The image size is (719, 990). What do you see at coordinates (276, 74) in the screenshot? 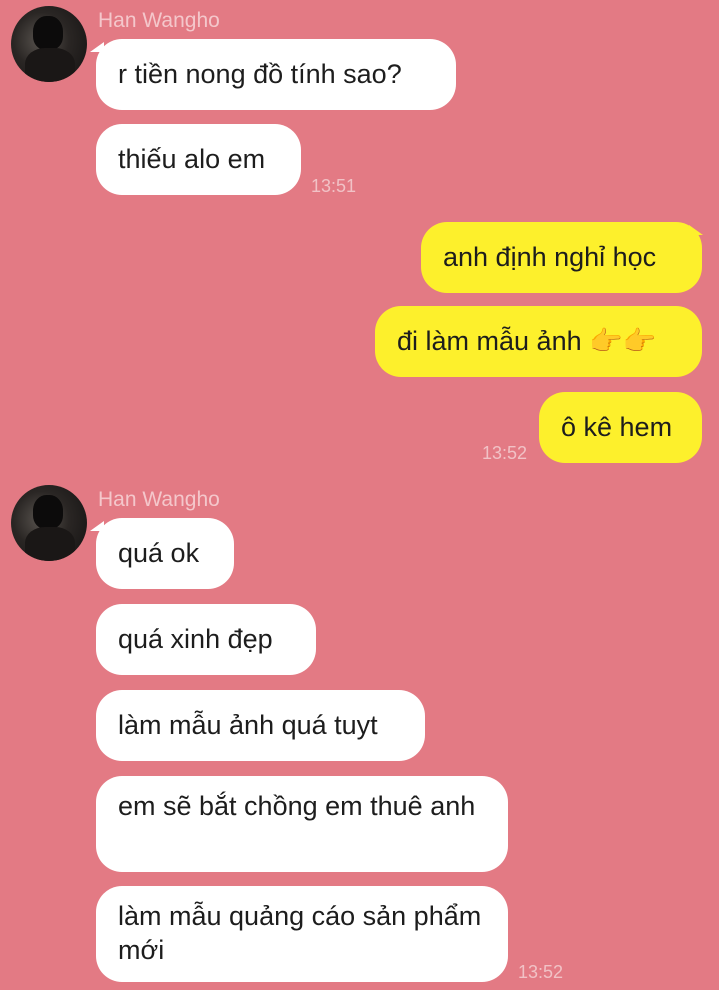
I see `message-bubble: r tiền nong đồ tính sao?` at bounding box center [276, 74].